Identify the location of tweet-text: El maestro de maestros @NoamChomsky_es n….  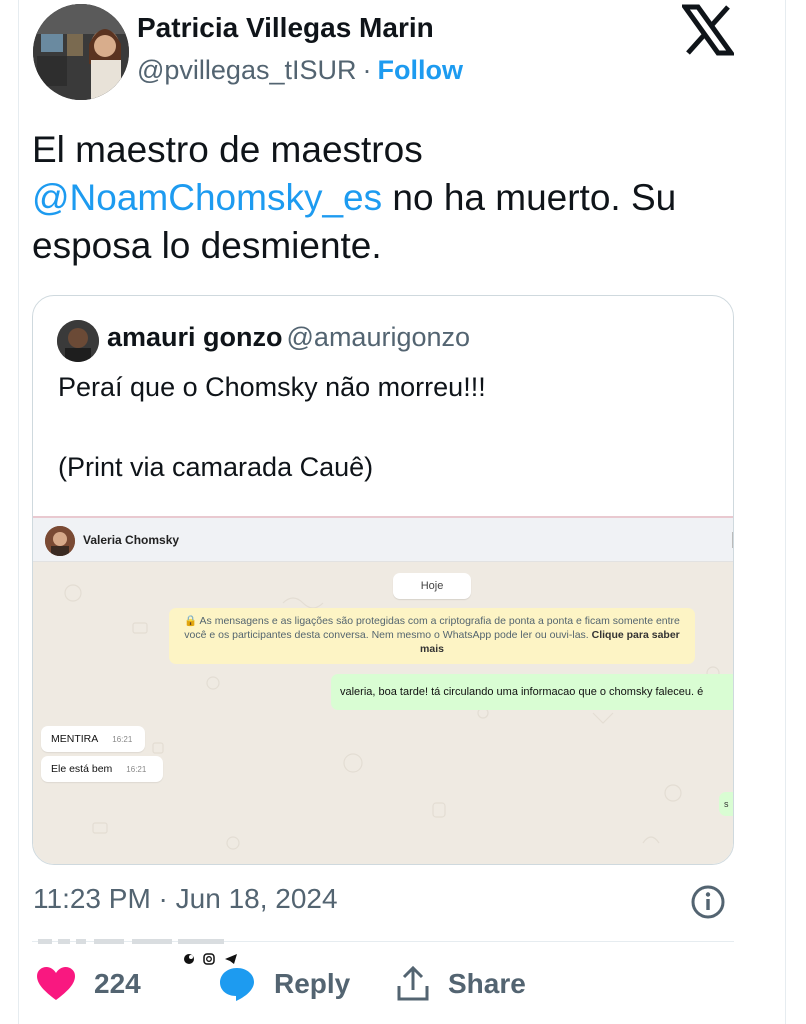
(387, 198).